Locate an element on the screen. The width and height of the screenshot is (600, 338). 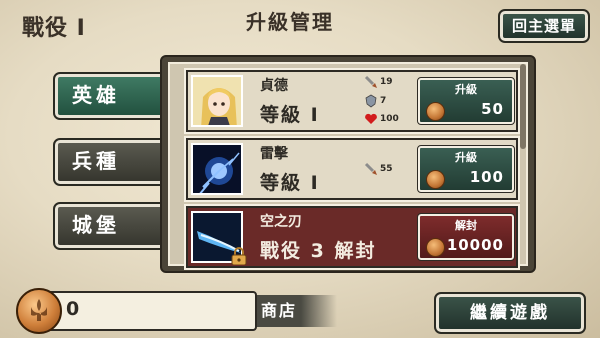
shop-button: 商店 is located at coordinates (297, 311).